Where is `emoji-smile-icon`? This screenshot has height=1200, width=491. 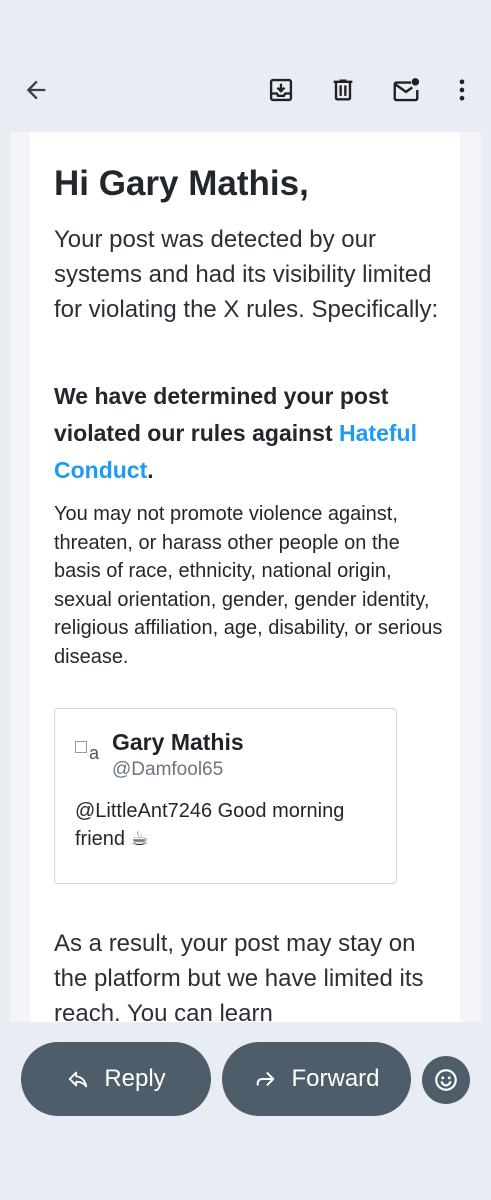
emoji-smile-icon is located at coordinates (446, 1080).